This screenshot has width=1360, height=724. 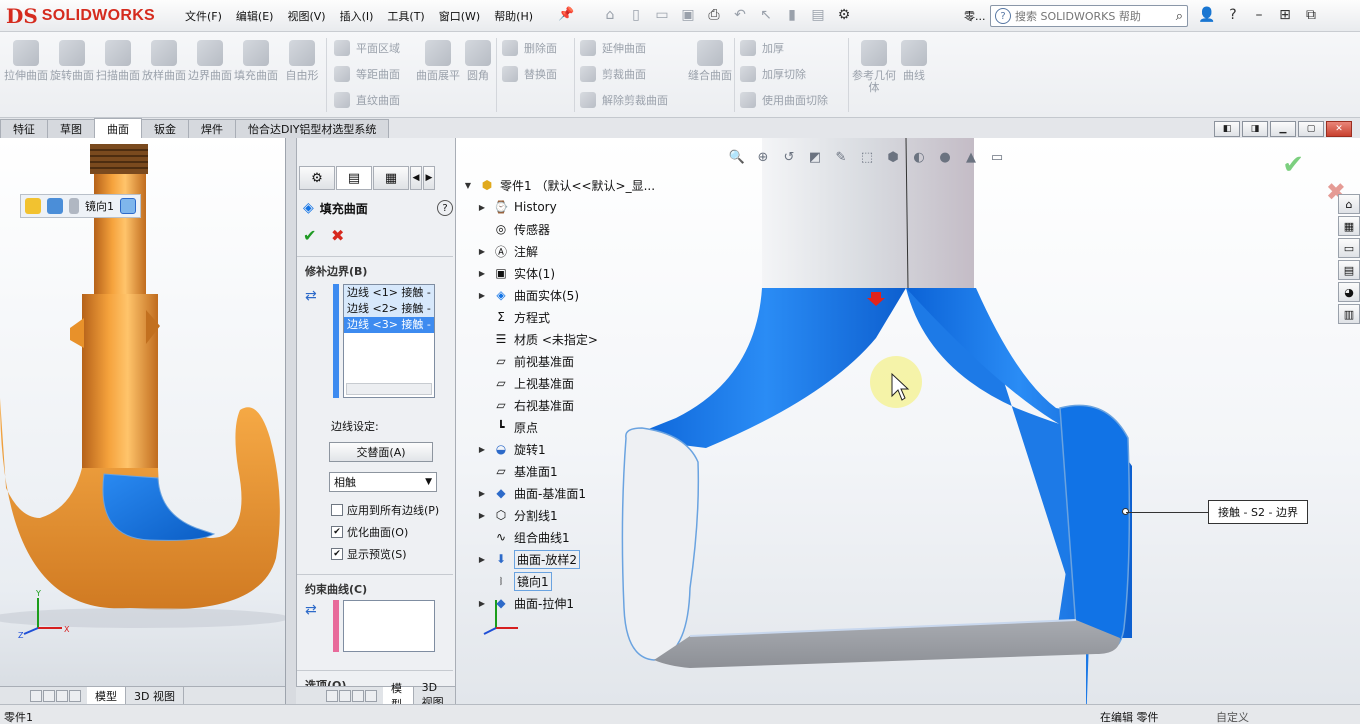 I want to click on custom-properties-icon: ▥, so click(x=1349, y=314).